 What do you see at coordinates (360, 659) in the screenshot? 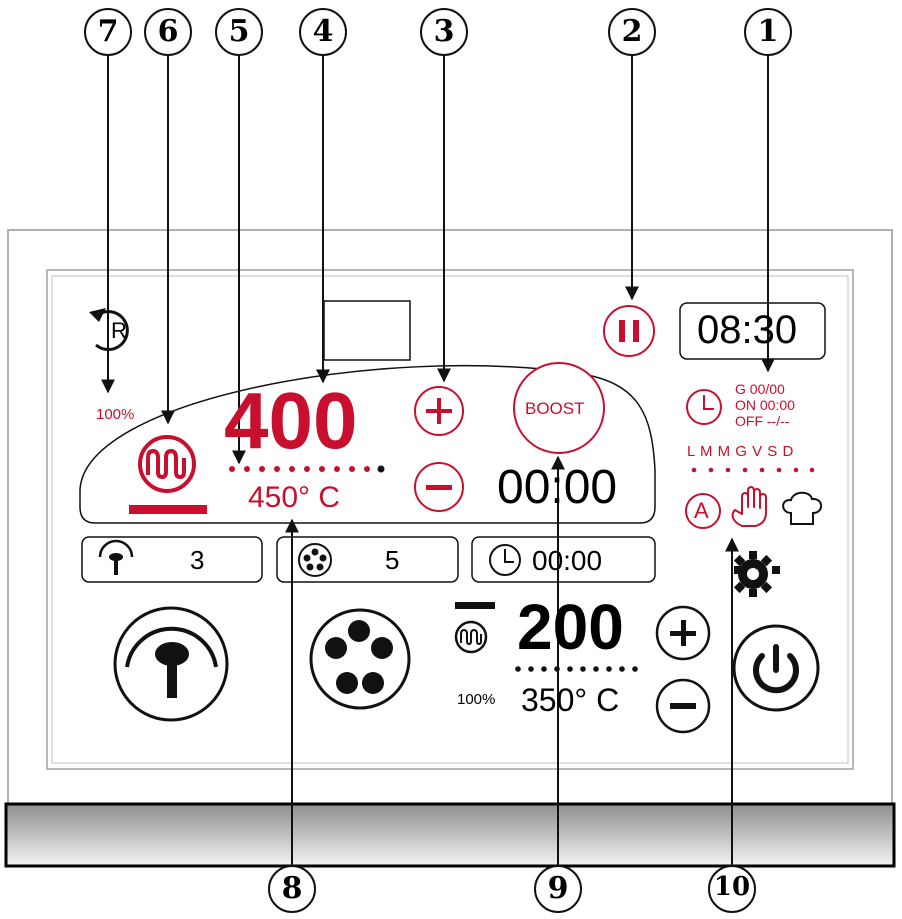
I see `burner-button-hit` at bounding box center [360, 659].